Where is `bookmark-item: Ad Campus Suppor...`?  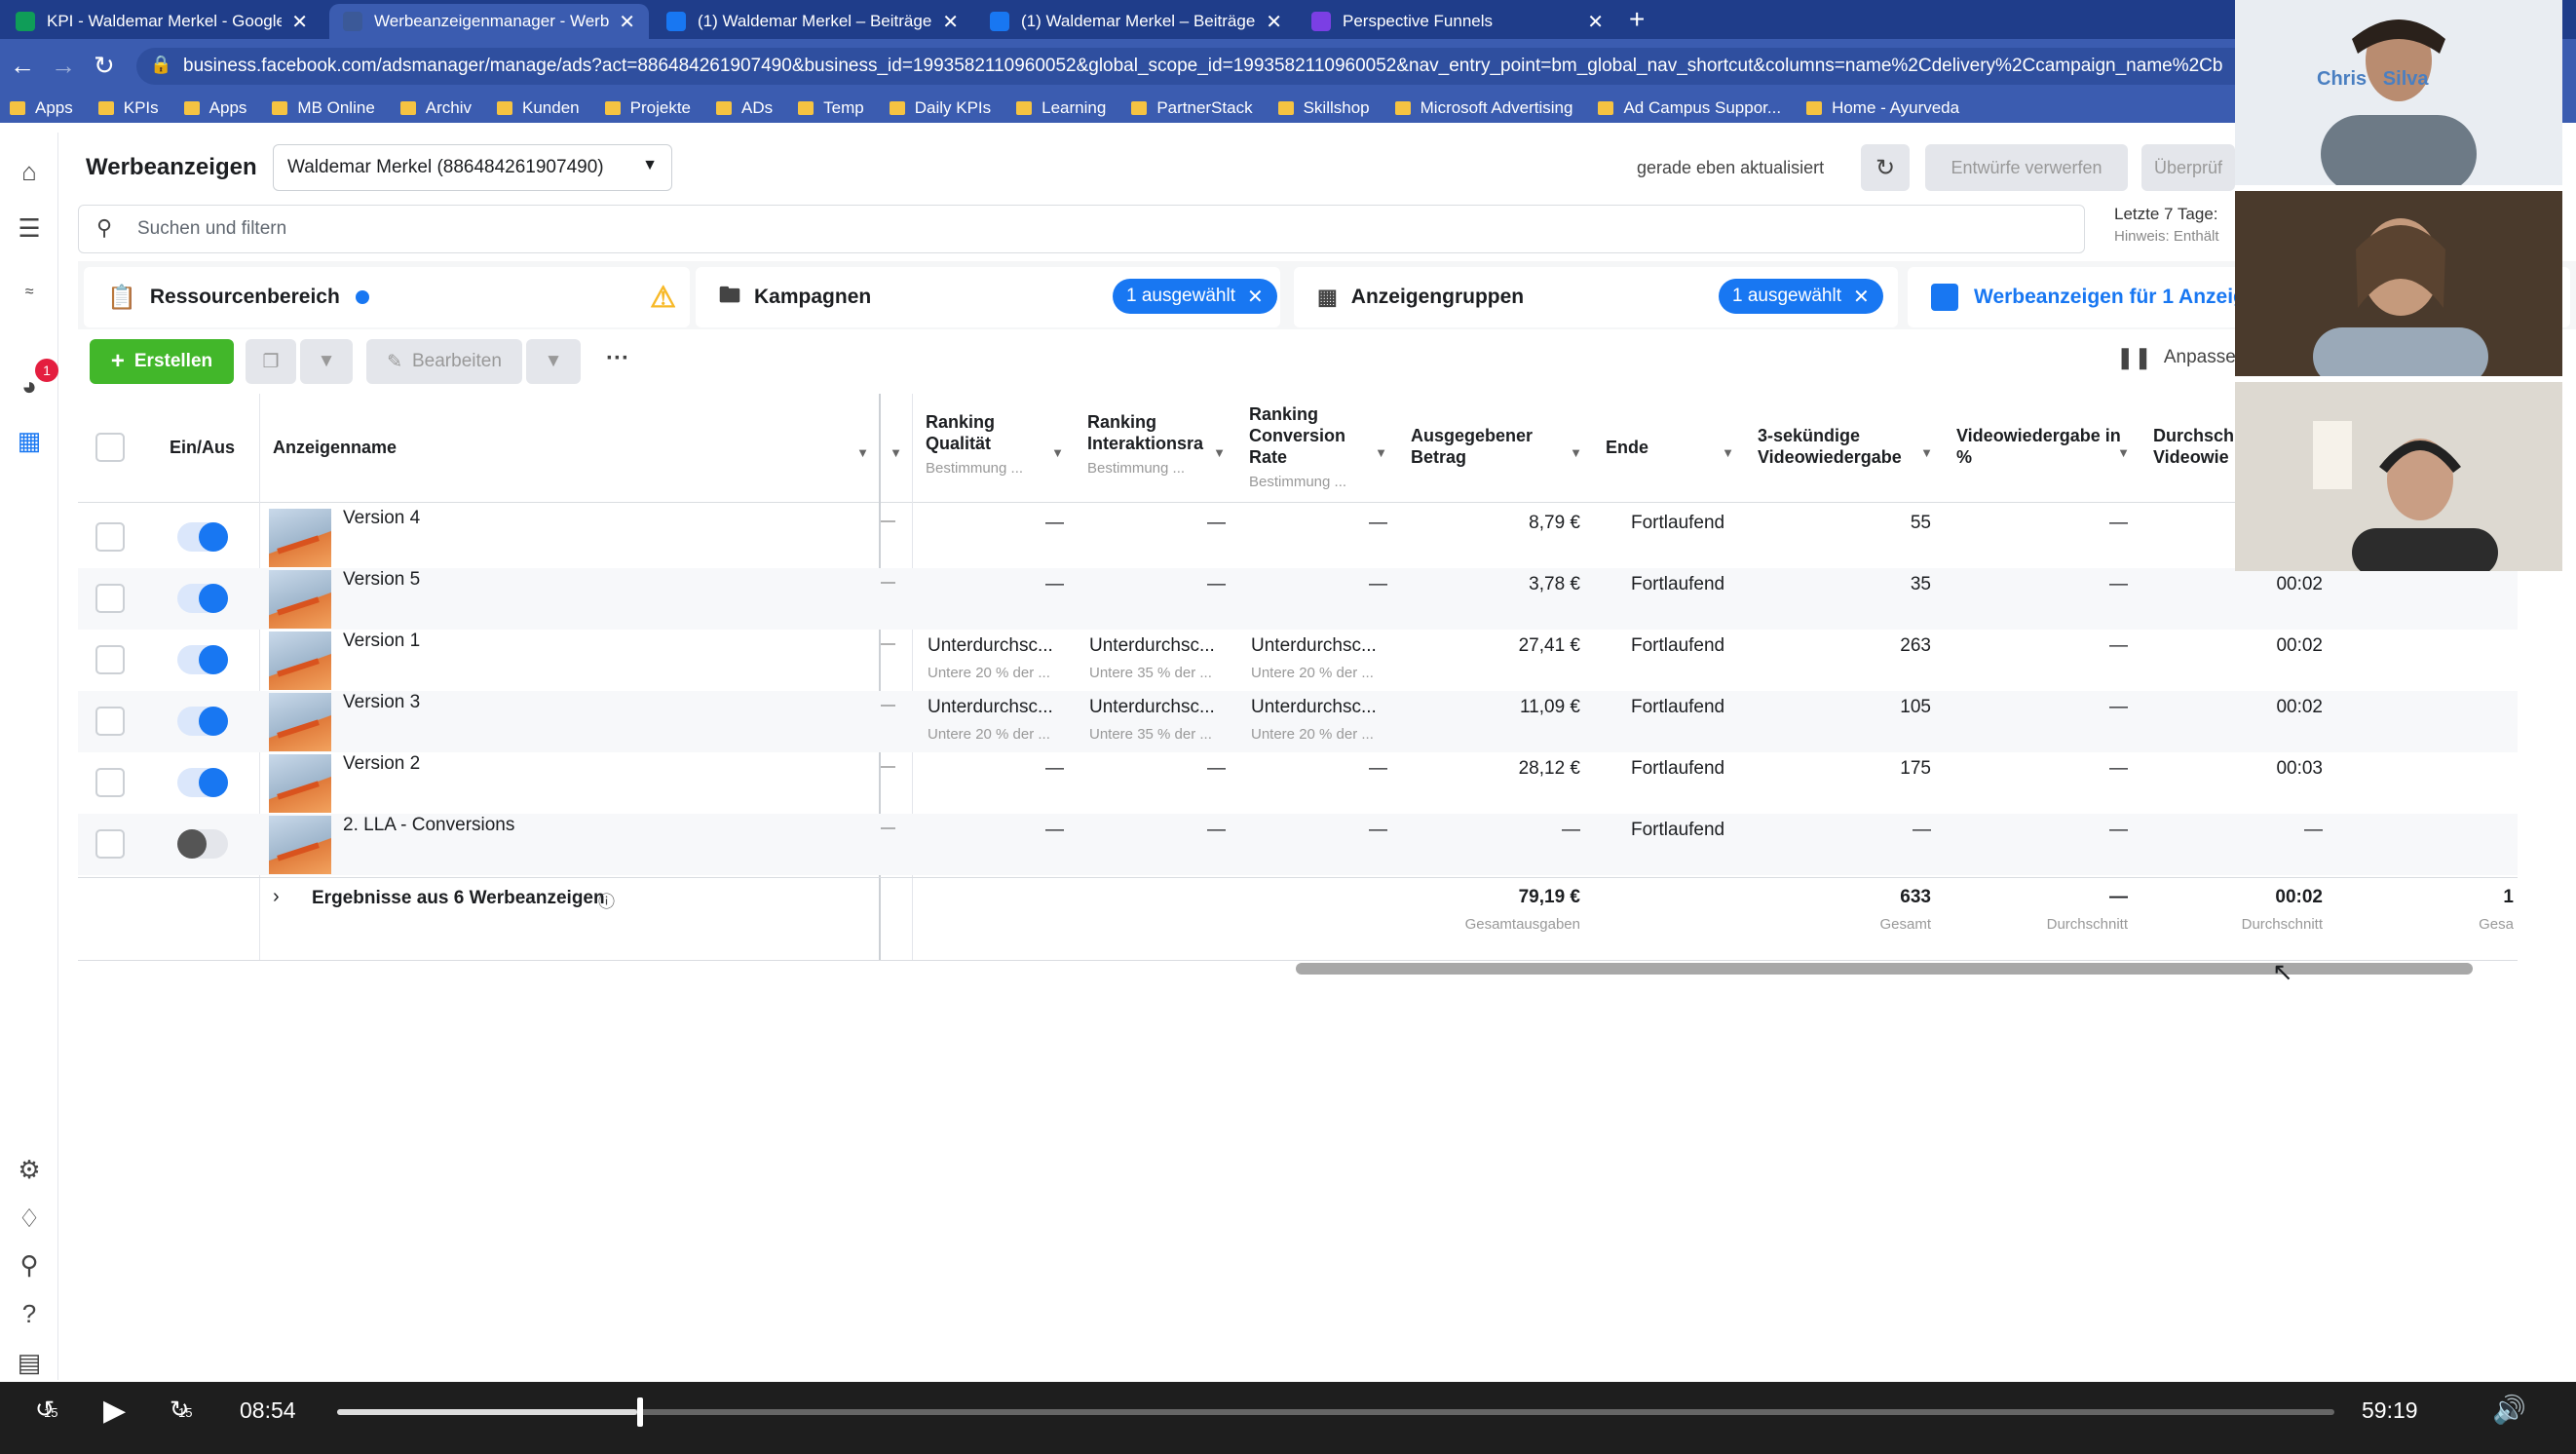
bookmark-item: Ad Campus Suppor... is located at coordinates (1689, 108).